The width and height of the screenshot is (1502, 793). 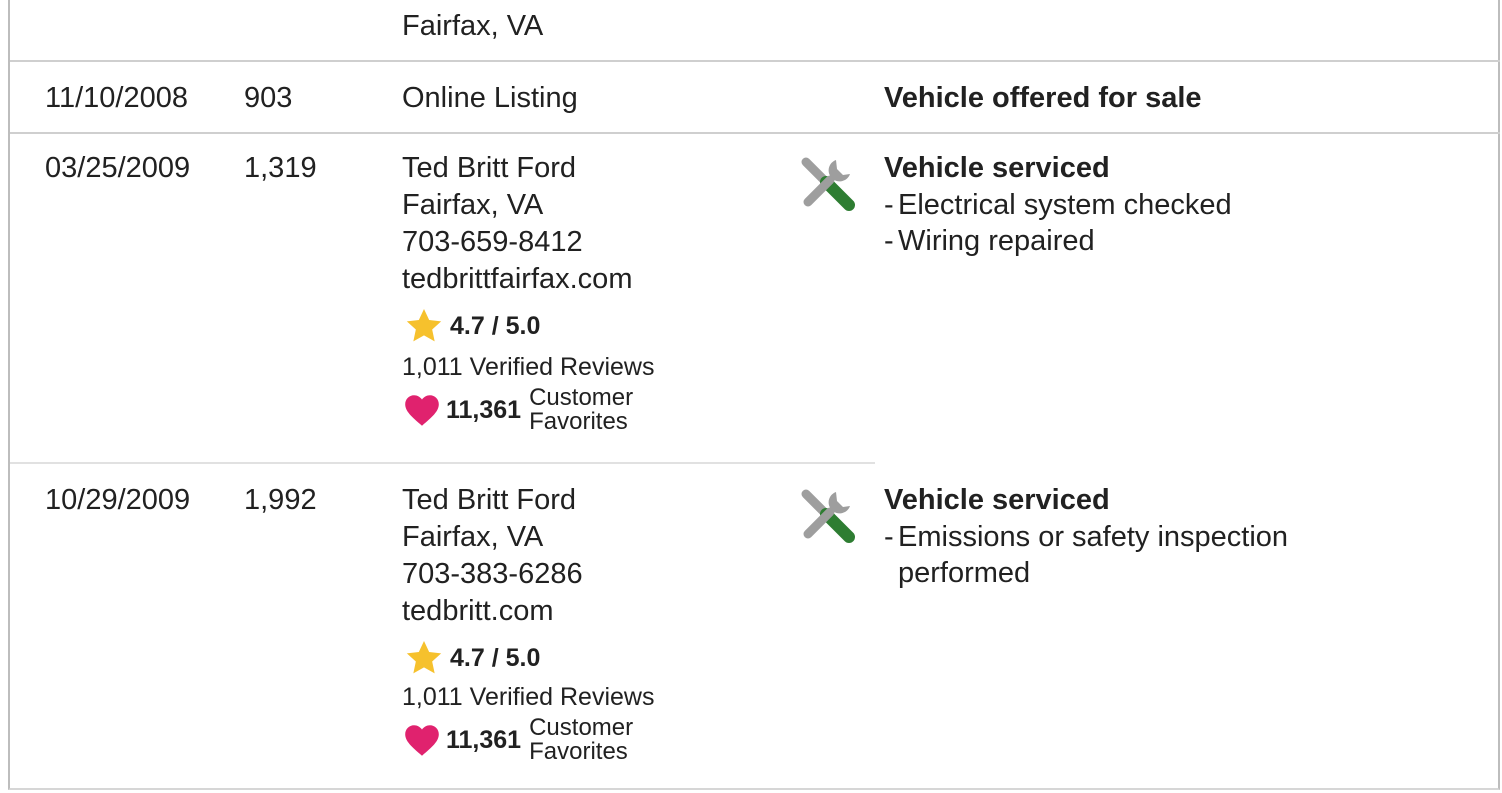 What do you see at coordinates (118, 500) in the screenshot?
I see `record-date: 10/29/2009` at bounding box center [118, 500].